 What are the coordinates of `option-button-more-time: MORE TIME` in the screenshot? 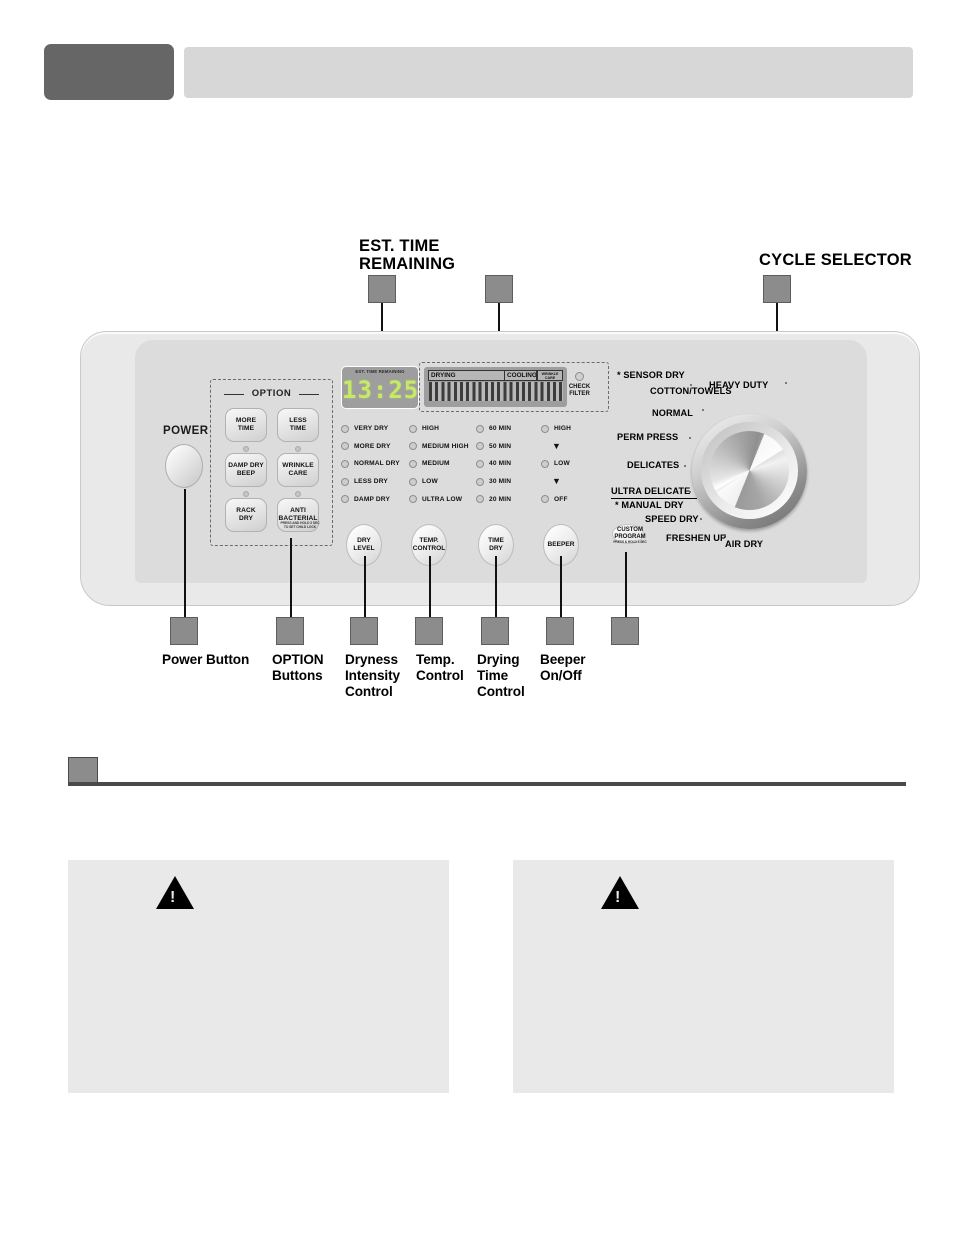 It's located at (246, 425).